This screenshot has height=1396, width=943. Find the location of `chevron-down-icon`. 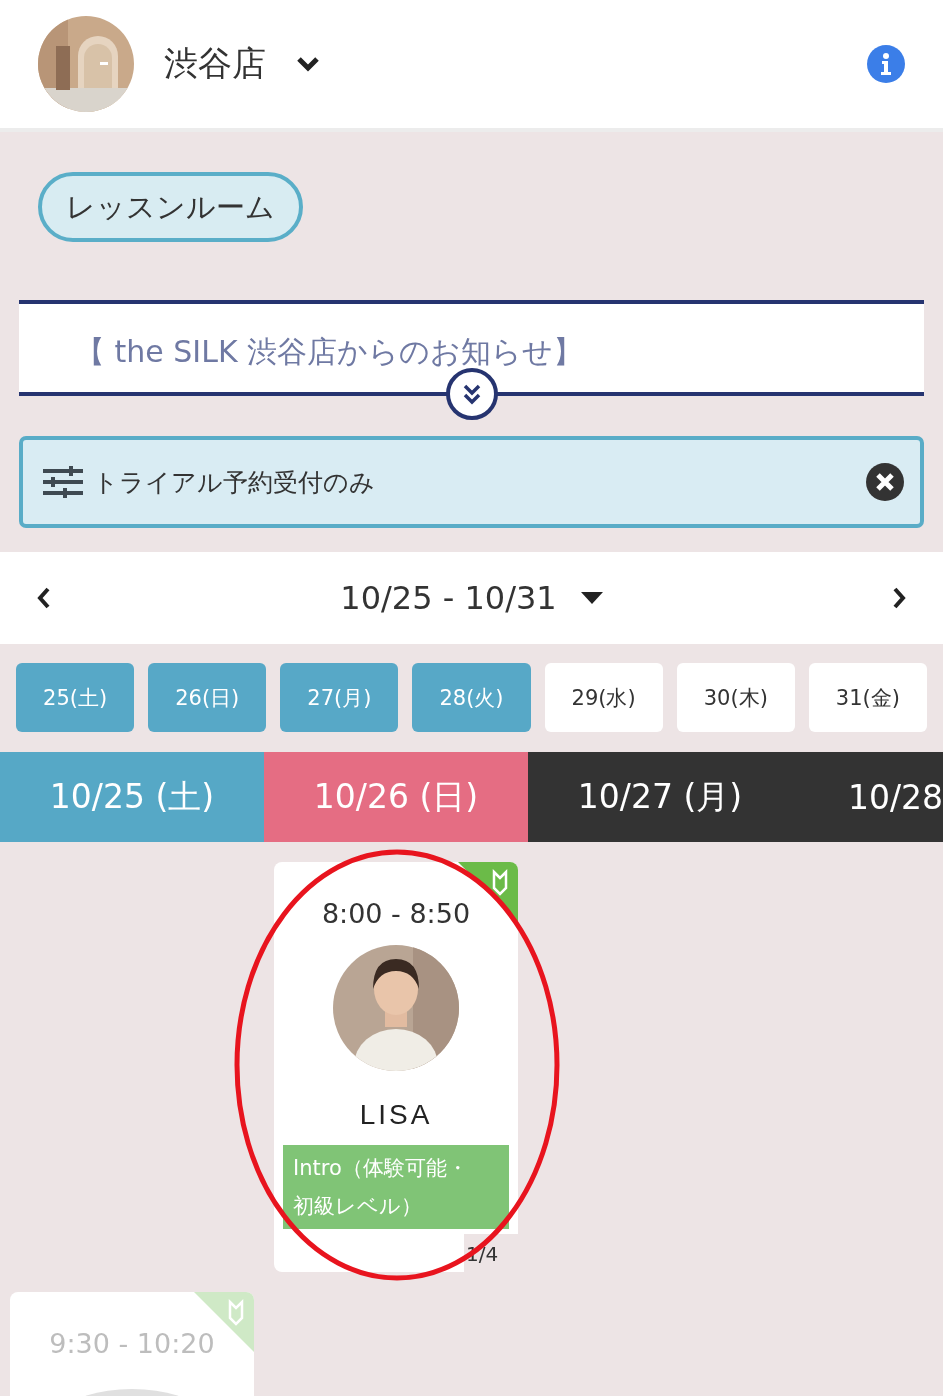

chevron-down-icon is located at coordinates (308, 64).